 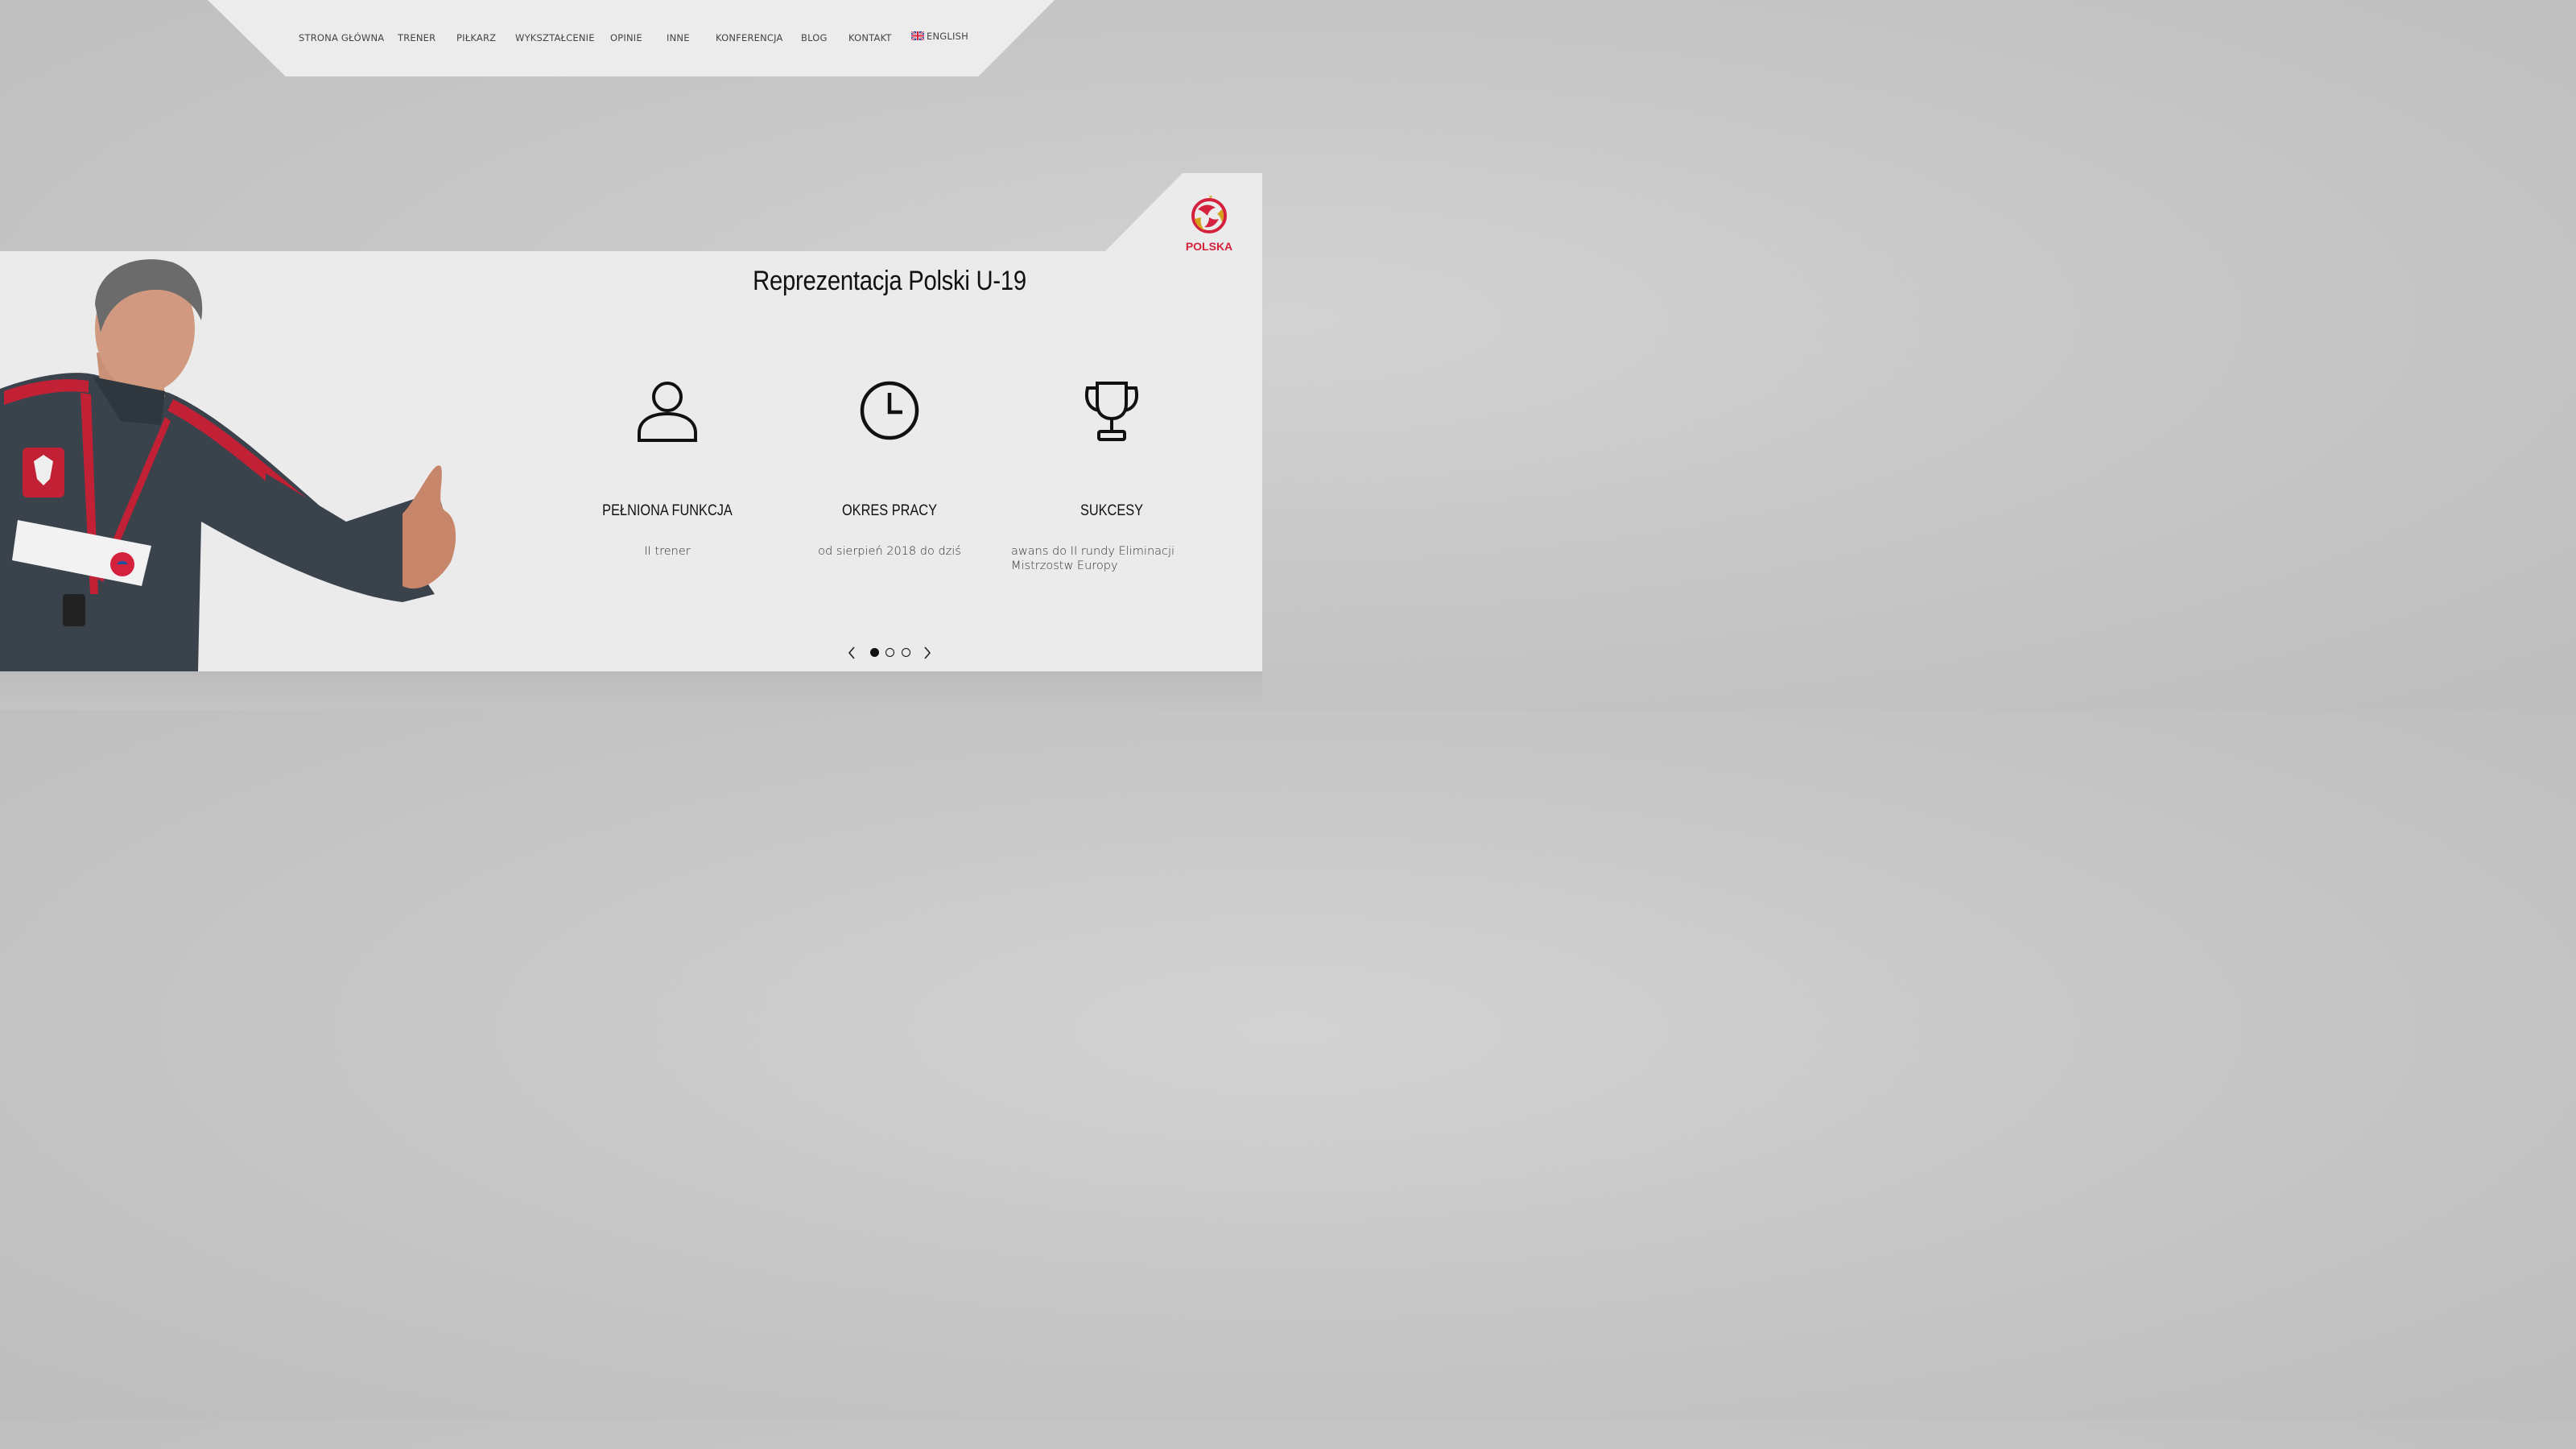 I want to click on logo-text: POLSKA, so click(x=1209, y=246).